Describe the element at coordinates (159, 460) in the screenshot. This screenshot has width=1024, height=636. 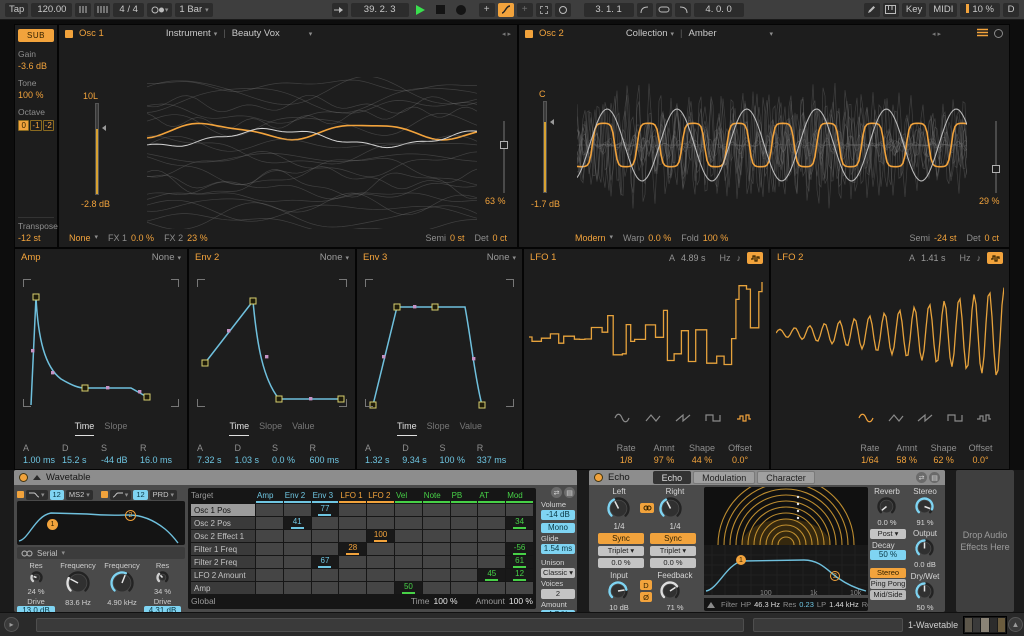
I see `release-value: 16.0 ms` at that location.